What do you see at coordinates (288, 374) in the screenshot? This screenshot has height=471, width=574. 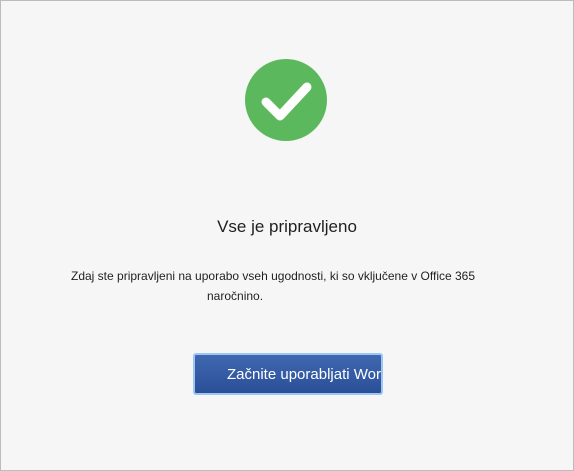 I see `start-using-word-button: Začnite uporabljati Word` at bounding box center [288, 374].